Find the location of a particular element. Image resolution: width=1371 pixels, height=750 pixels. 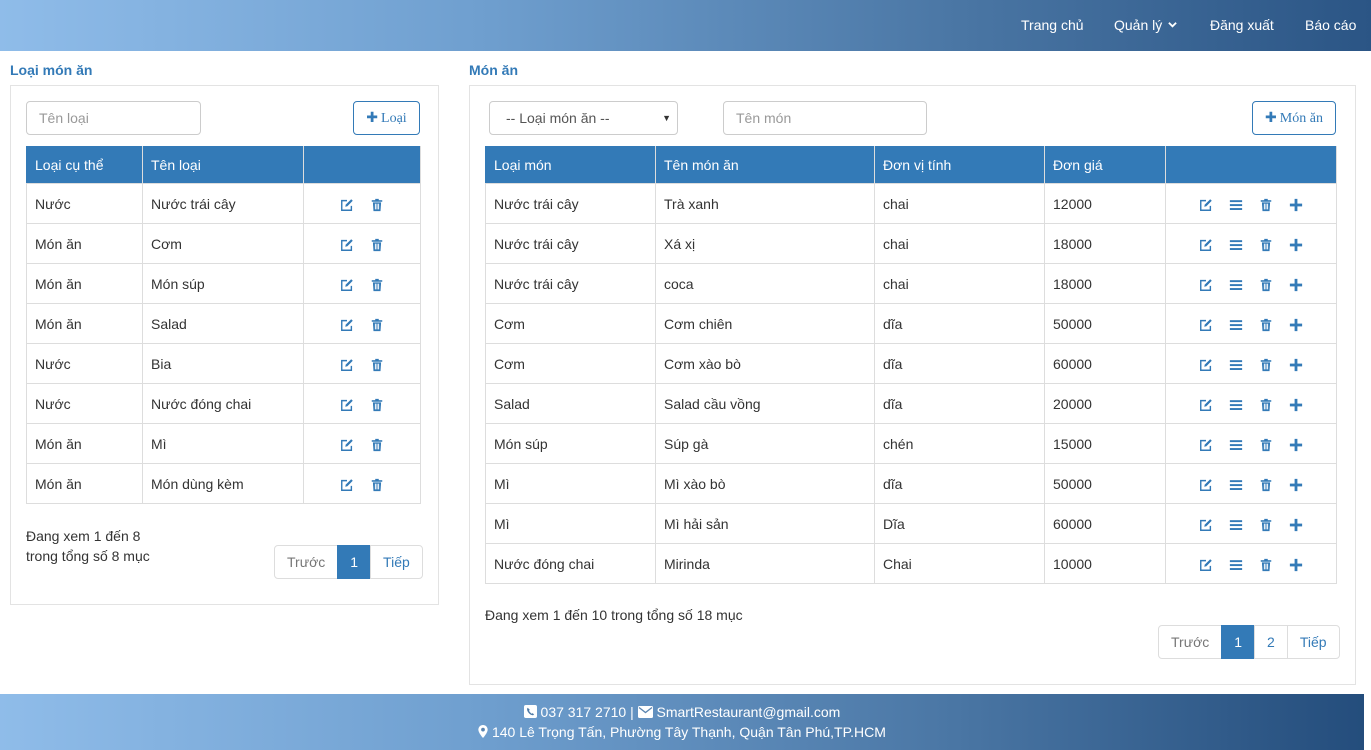

map-marker-icon is located at coordinates (483, 731).